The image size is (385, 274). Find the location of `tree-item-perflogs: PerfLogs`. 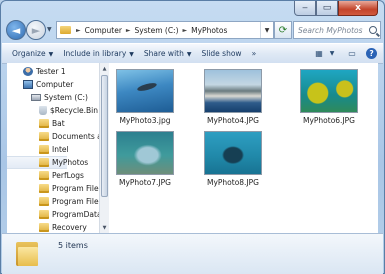

tree-item-perflogs: PerfLogs is located at coordinates (53, 175).